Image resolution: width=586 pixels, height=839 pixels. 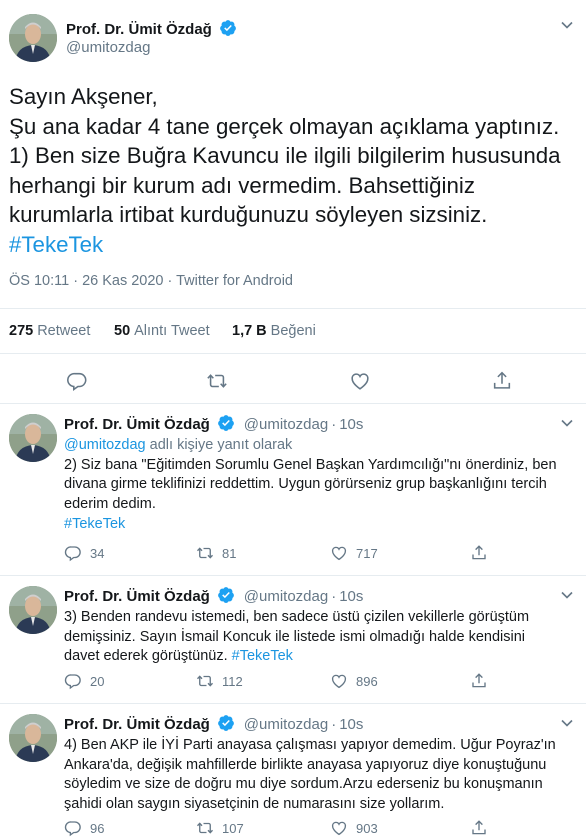 I want to click on retweet-count: 107, so click(x=233, y=828).